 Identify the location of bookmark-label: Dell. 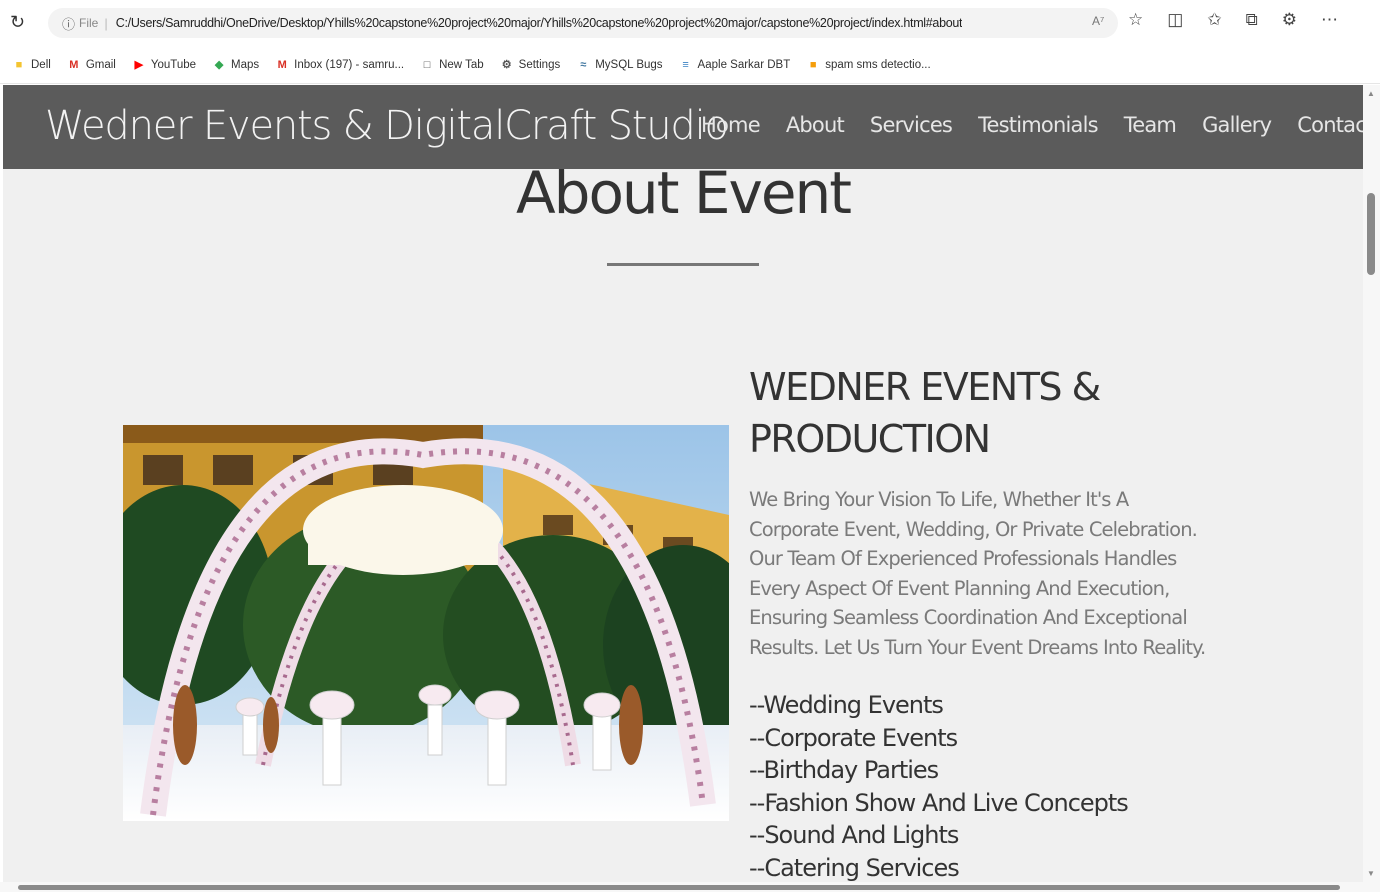
(41, 64).